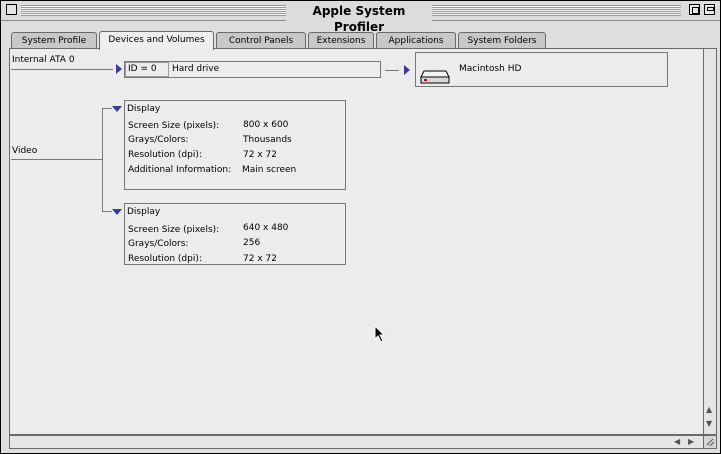 This screenshot has width=721, height=454. I want to click on resize-grip-icon, so click(710, 442).